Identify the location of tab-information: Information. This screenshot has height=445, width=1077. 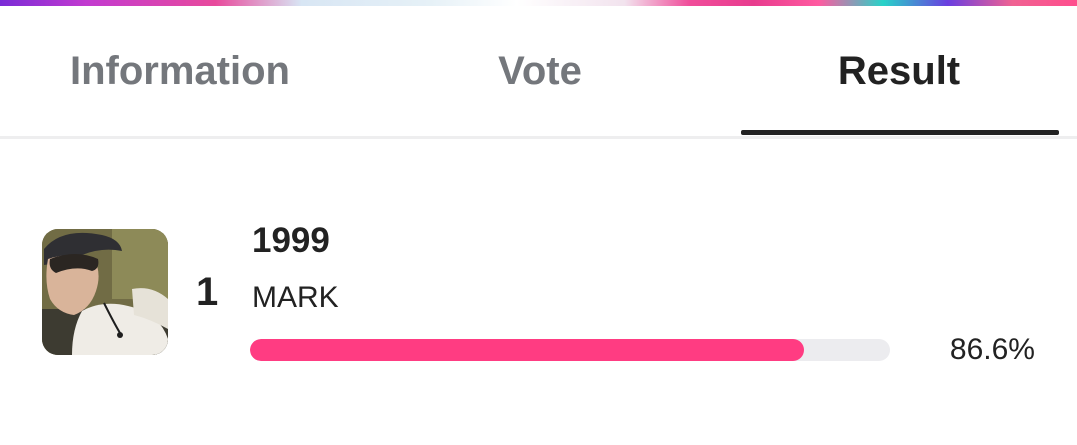
(180, 71).